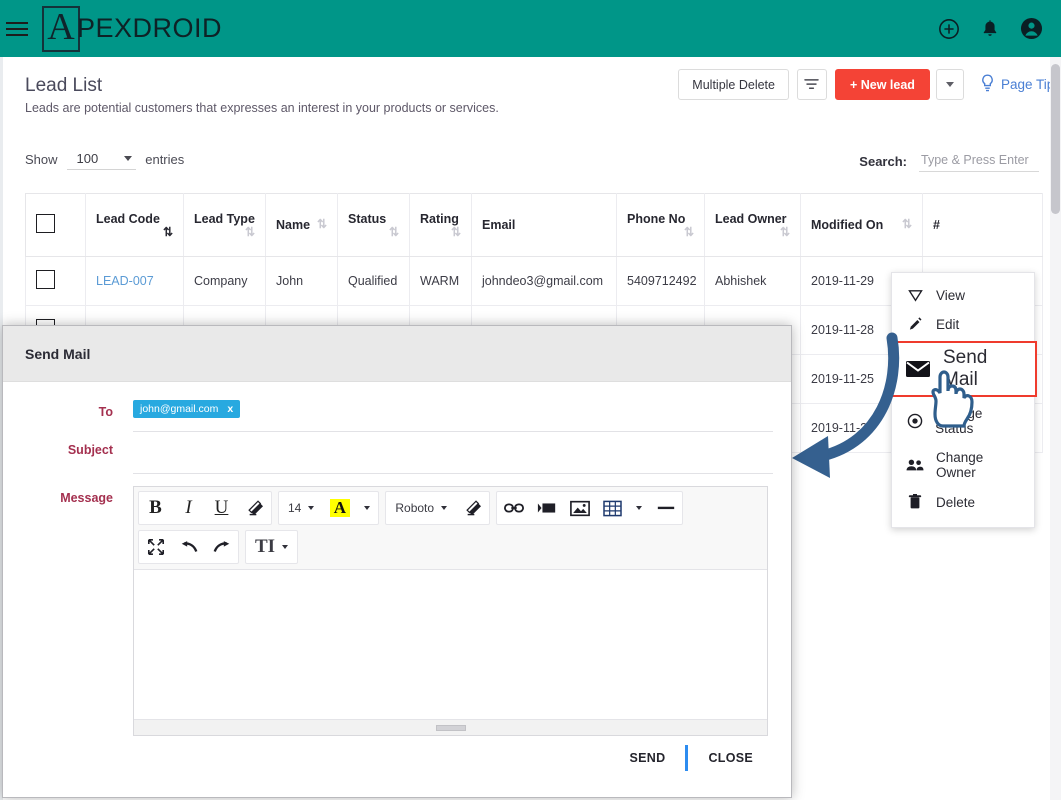 This screenshot has height=800, width=1061. I want to click on recipient-chip: john@gmail.com x, so click(187, 409).